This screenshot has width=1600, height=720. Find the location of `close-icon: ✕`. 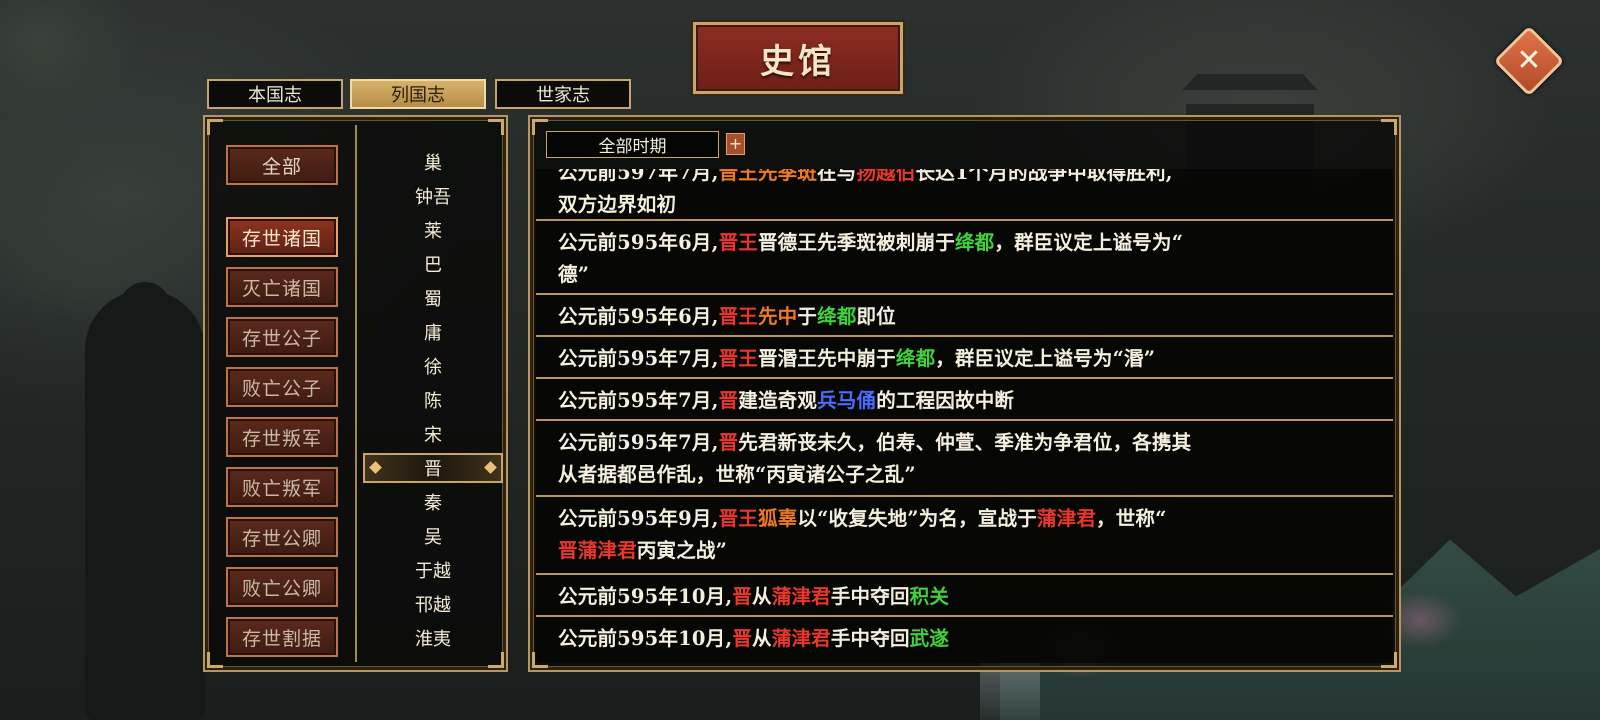

close-icon: ✕ is located at coordinates (1529, 60).